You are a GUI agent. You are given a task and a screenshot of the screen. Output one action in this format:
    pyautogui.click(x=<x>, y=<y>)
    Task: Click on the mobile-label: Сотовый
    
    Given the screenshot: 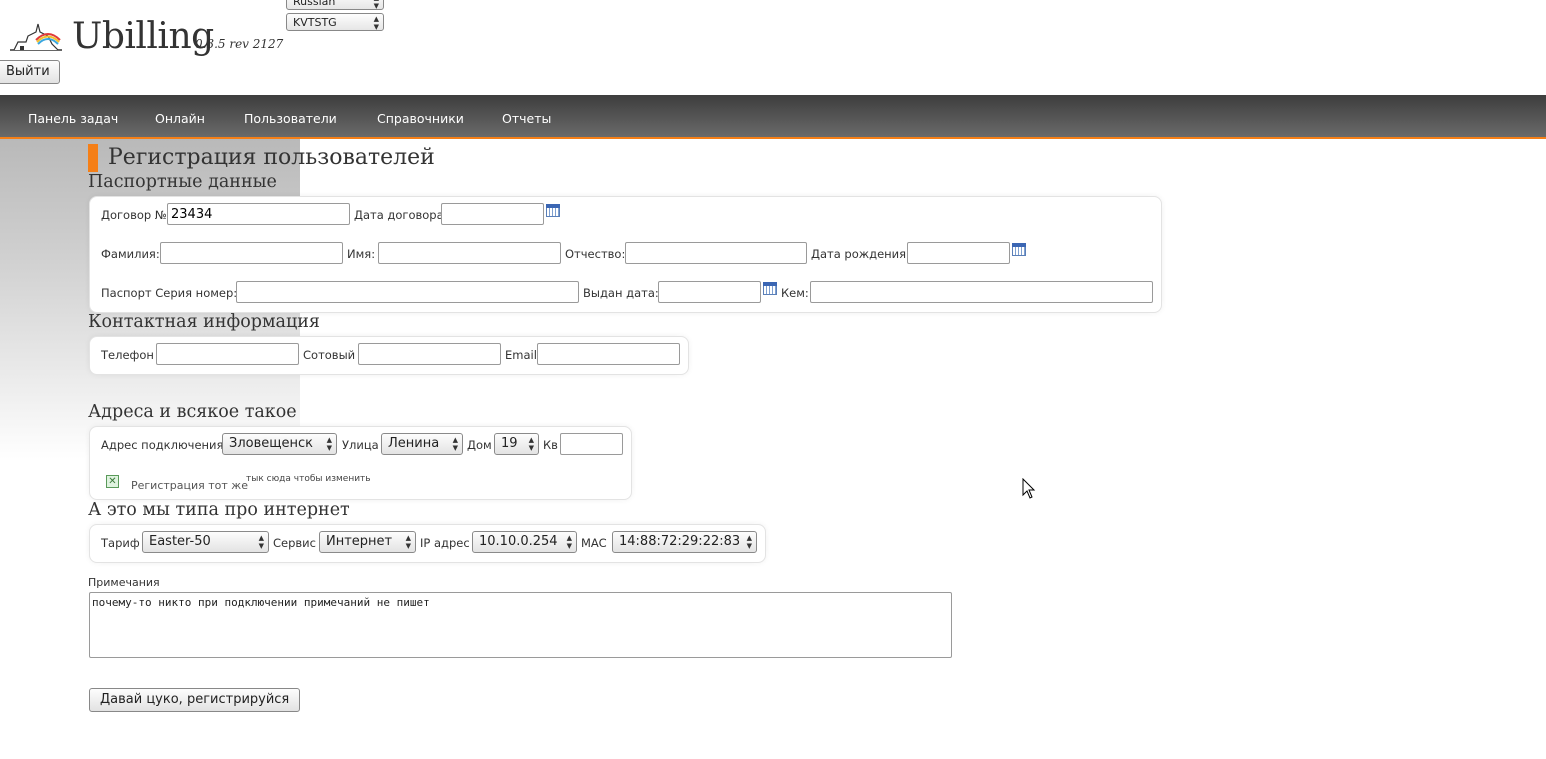 What is the action you would take?
    pyautogui.click(x=329, y=355)
    